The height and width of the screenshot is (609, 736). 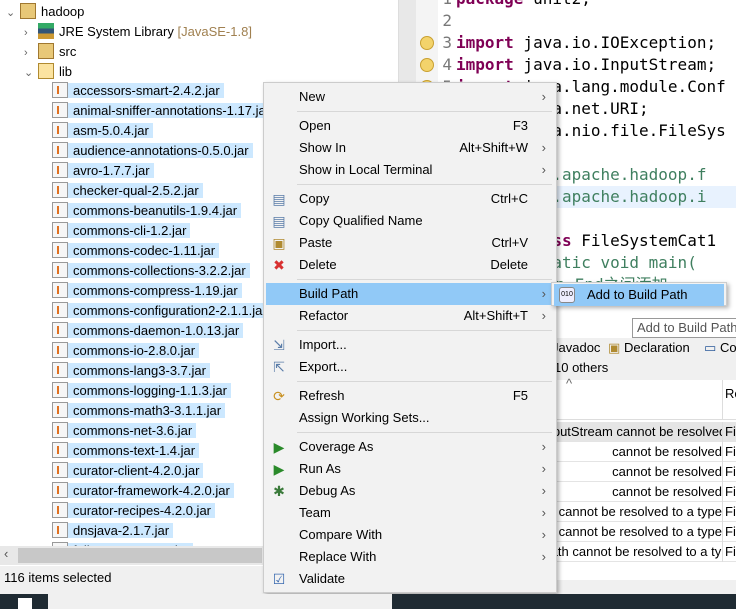 I want to click on tree-item-jar: commons-compress-1.19.jar, so click(x=147, y=291).